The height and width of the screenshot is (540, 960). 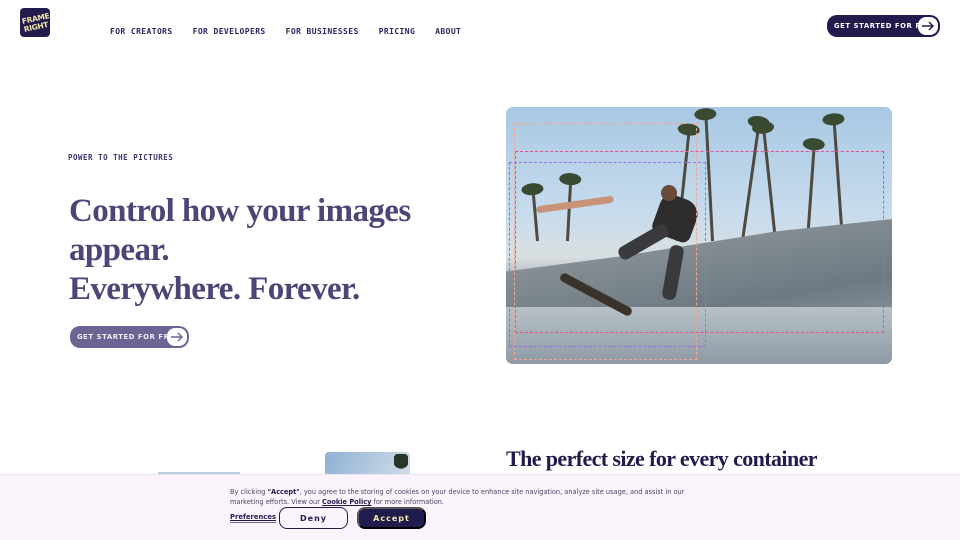 I want to click on cookie-text-prefix: By clicking, so click(x=249, y=492).